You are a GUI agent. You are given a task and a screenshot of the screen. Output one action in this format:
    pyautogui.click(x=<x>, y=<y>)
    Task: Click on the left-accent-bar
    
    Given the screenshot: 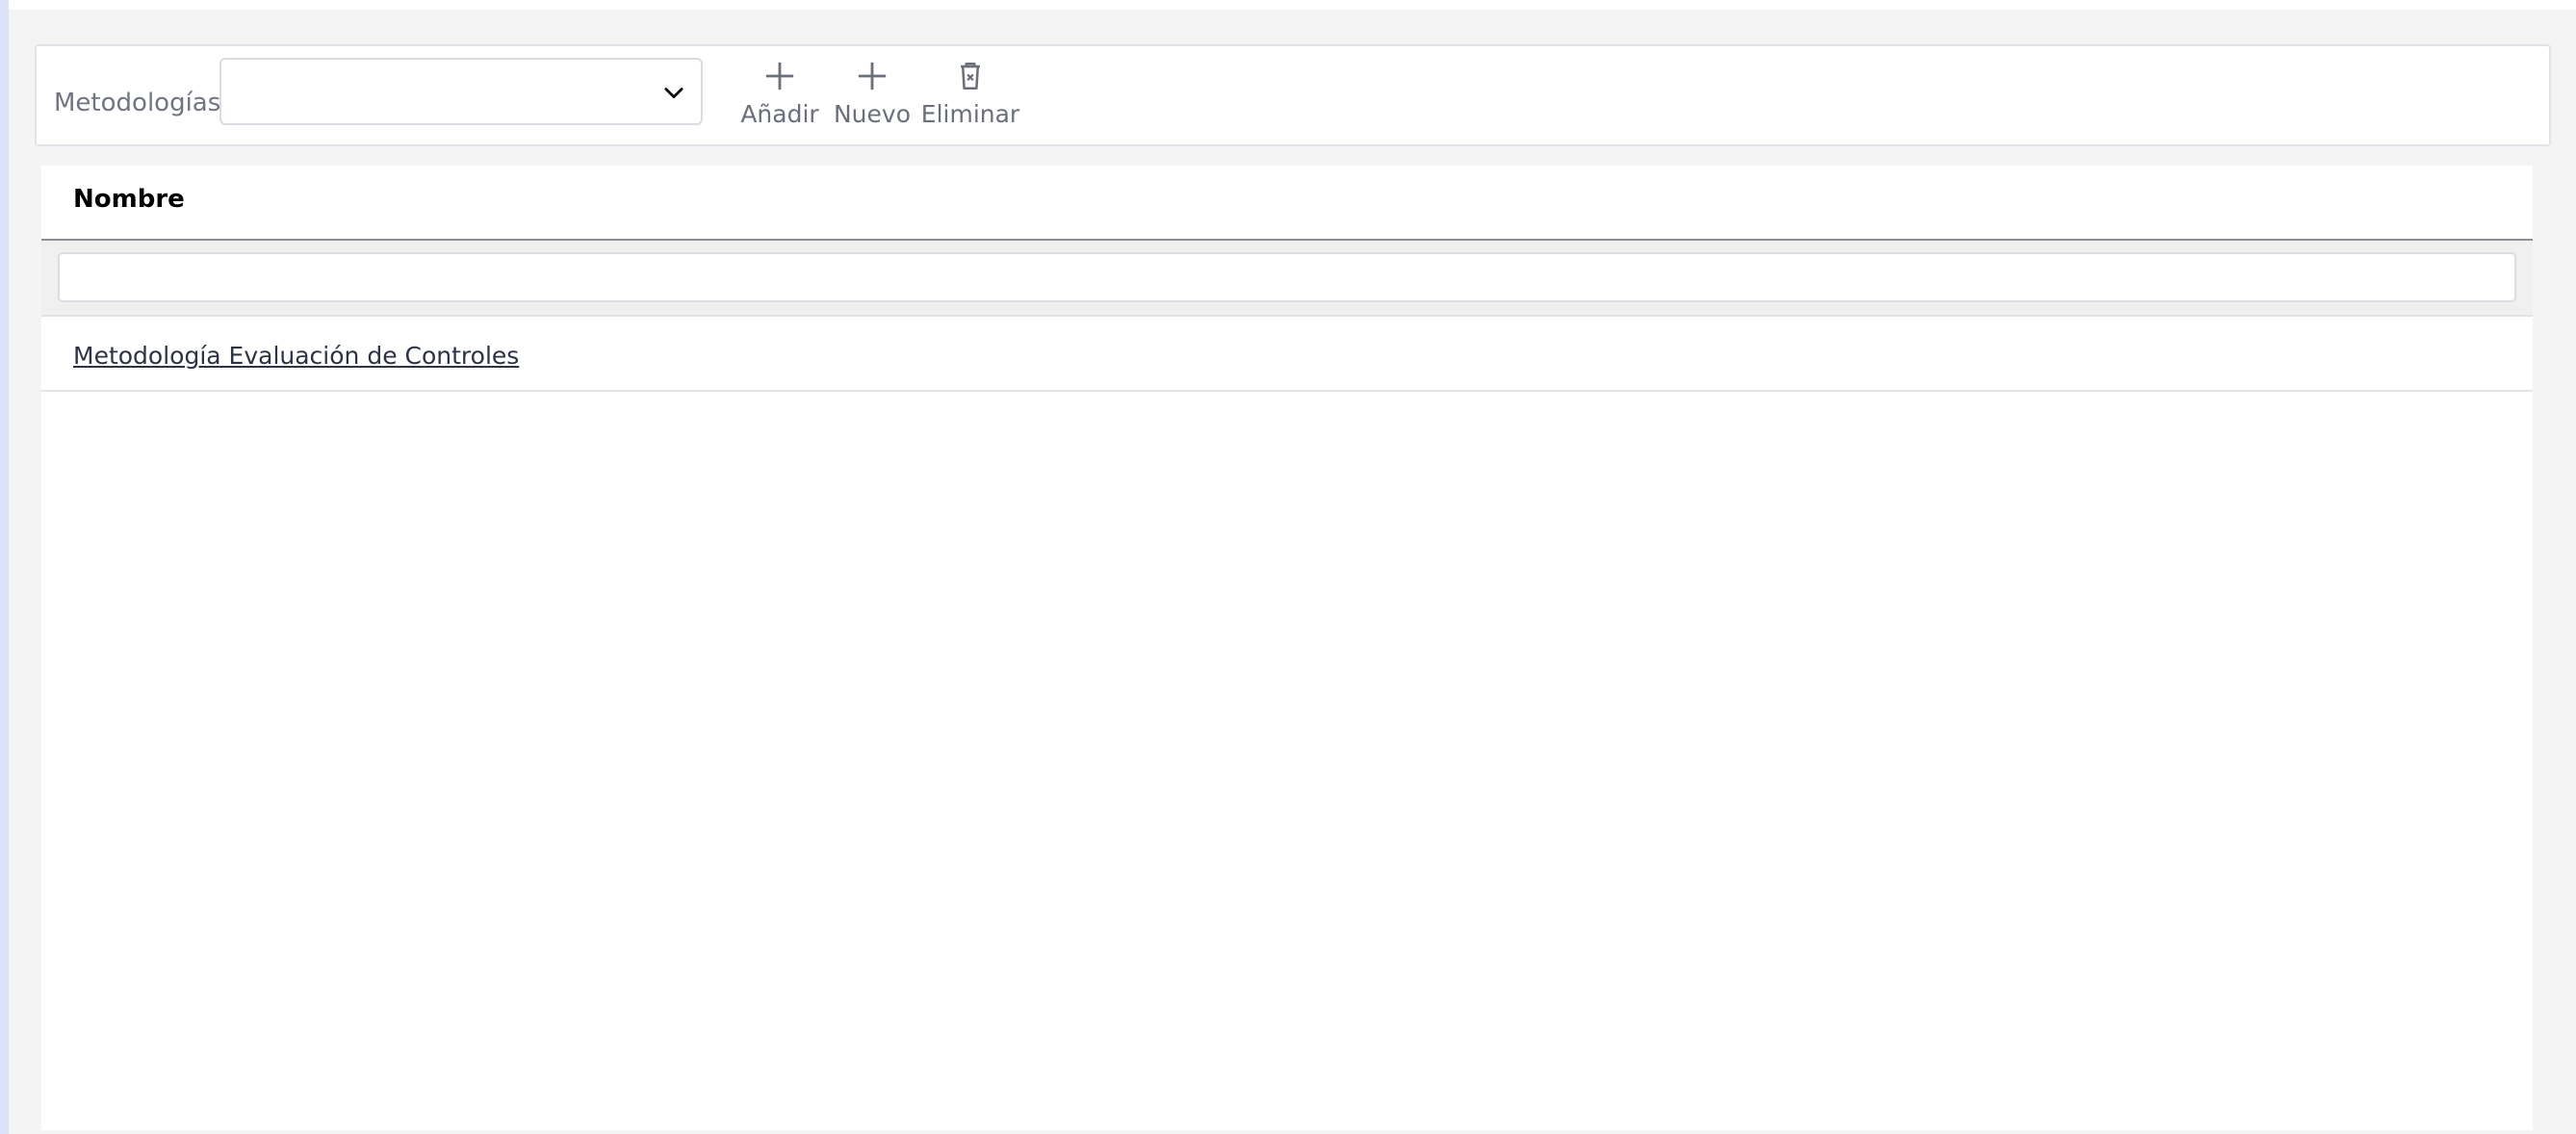 What is the action you would take?
    pyautogui.click(x=4, y=567)
    